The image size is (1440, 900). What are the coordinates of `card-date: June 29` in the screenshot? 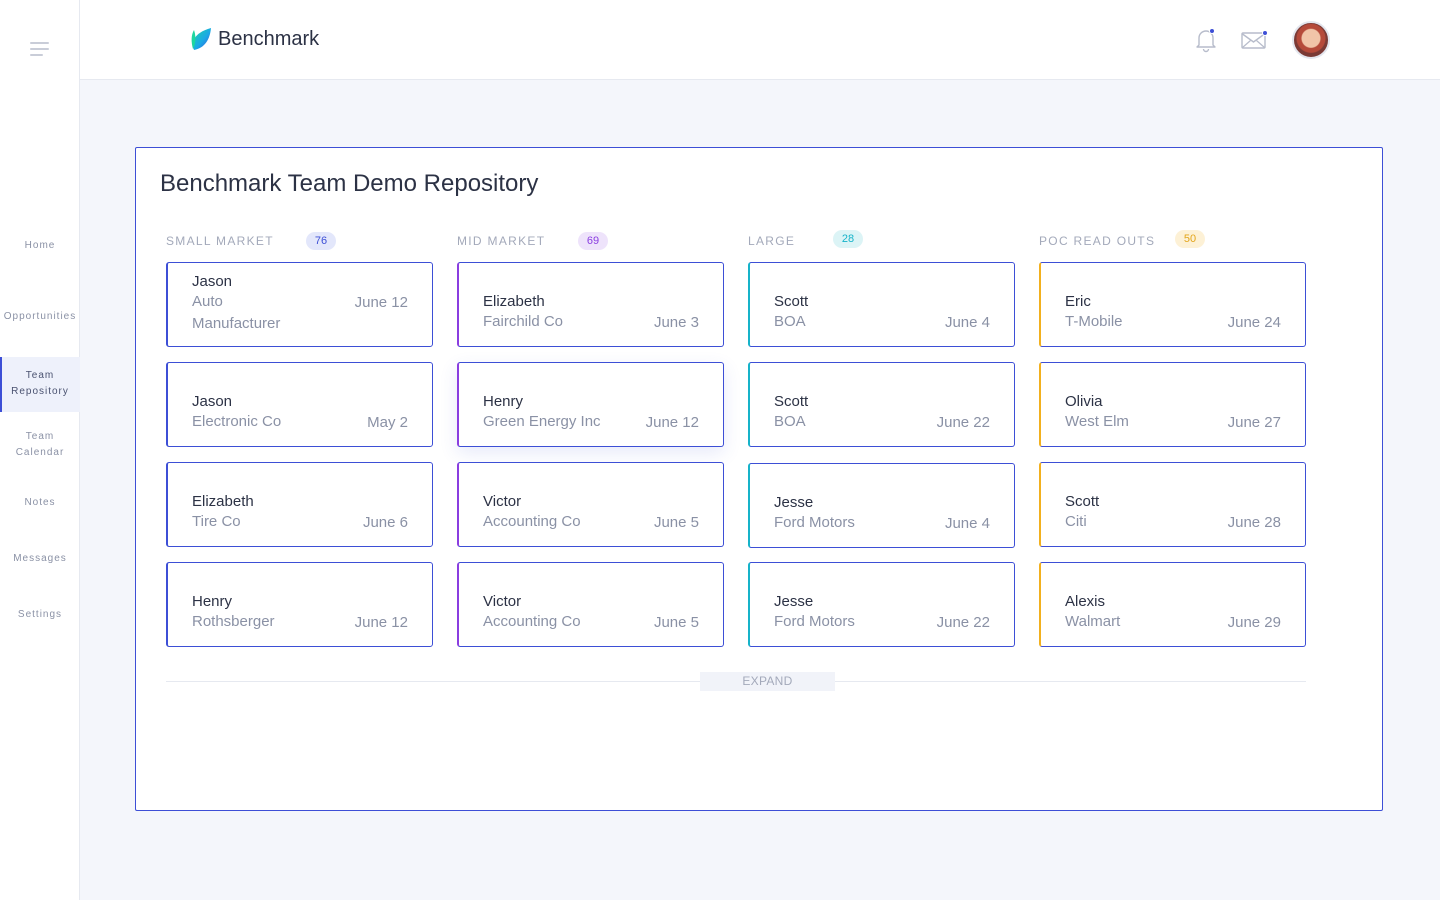 It's located at (1254, 622).